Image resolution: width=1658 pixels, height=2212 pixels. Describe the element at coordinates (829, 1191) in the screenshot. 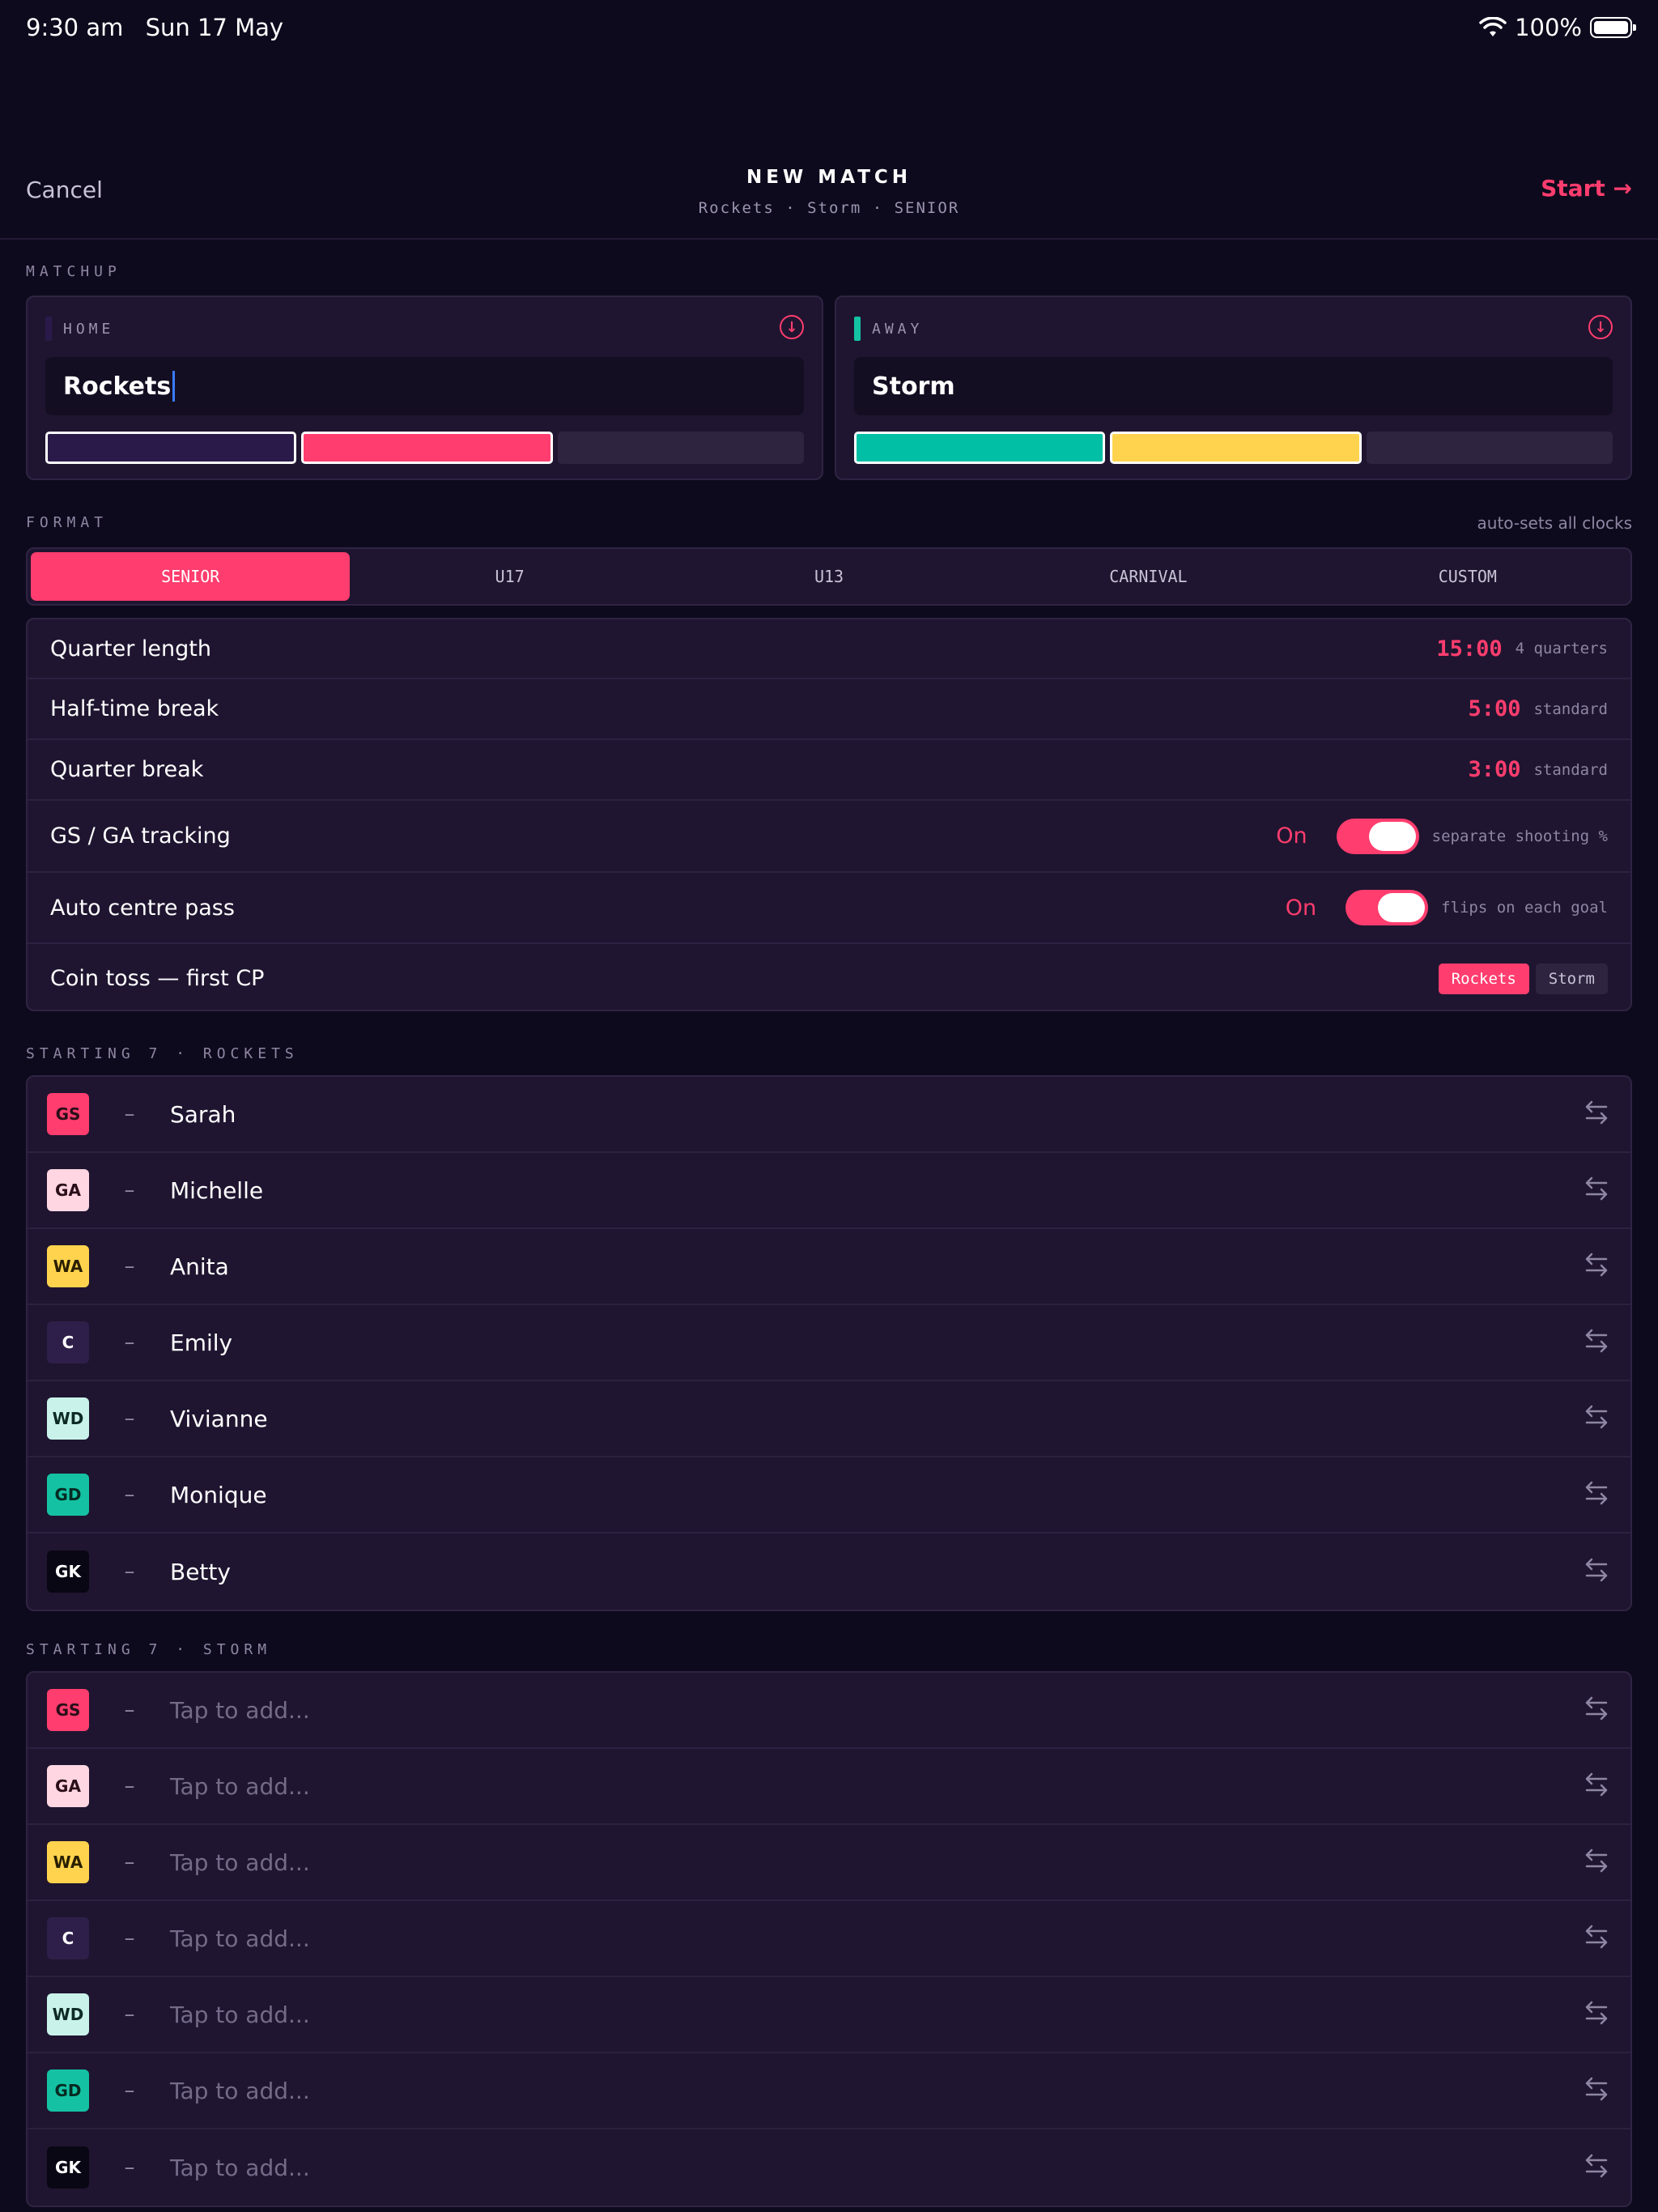

I see `player-row: GA – Michelle` at that location.